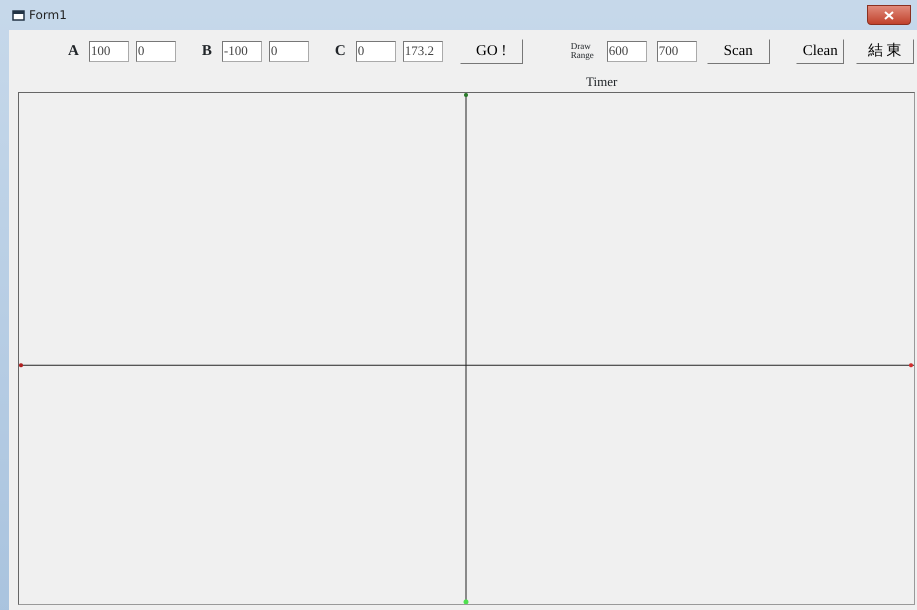 The width and height of the screenshot is (917, 610). I want to click on close-button, so click(889, 15).